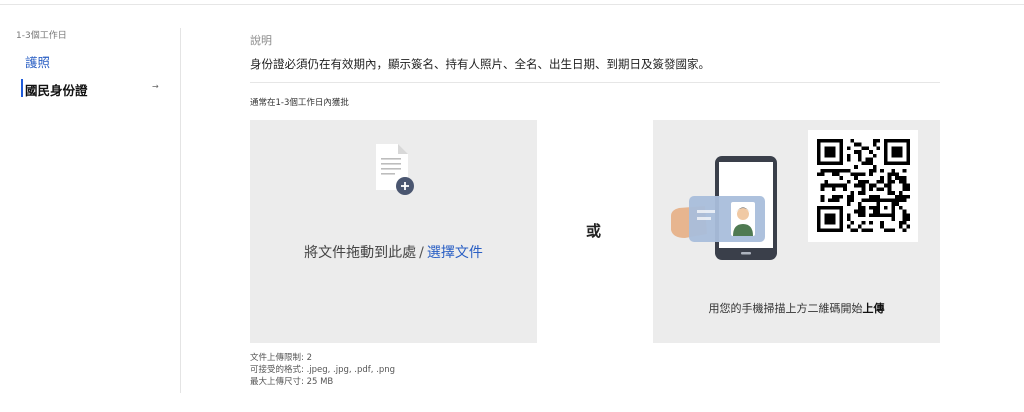 This screenshot has height=412, width=1024. I want to click on sidebar-item-national-id: 國民身份證, so click(56, 89).